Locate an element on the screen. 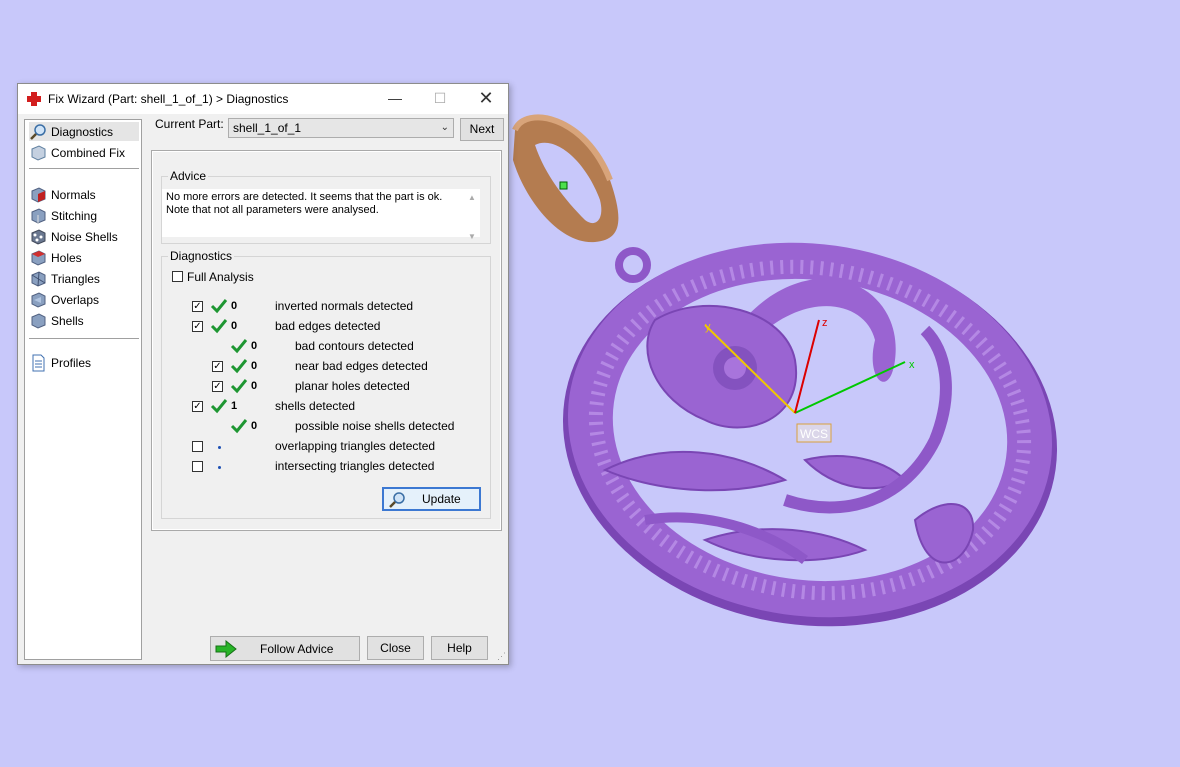  sidebar-item-label: Shells is located at coordinates (67, 320).